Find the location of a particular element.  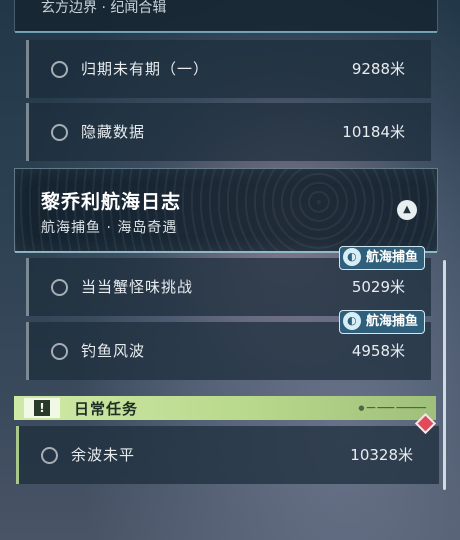

header-decoration: ● ━━ ━━━━ ━━━━━━━ is located at coordinates (392, 408).